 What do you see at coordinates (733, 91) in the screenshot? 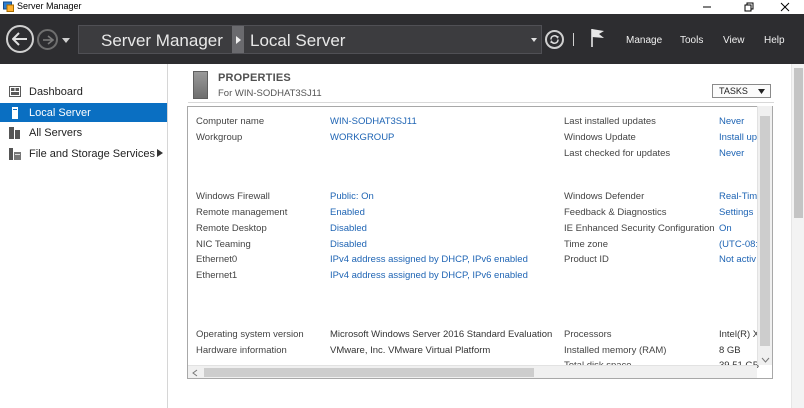
I see `tasks-label: TASKS` at bounding box center [733, 91].